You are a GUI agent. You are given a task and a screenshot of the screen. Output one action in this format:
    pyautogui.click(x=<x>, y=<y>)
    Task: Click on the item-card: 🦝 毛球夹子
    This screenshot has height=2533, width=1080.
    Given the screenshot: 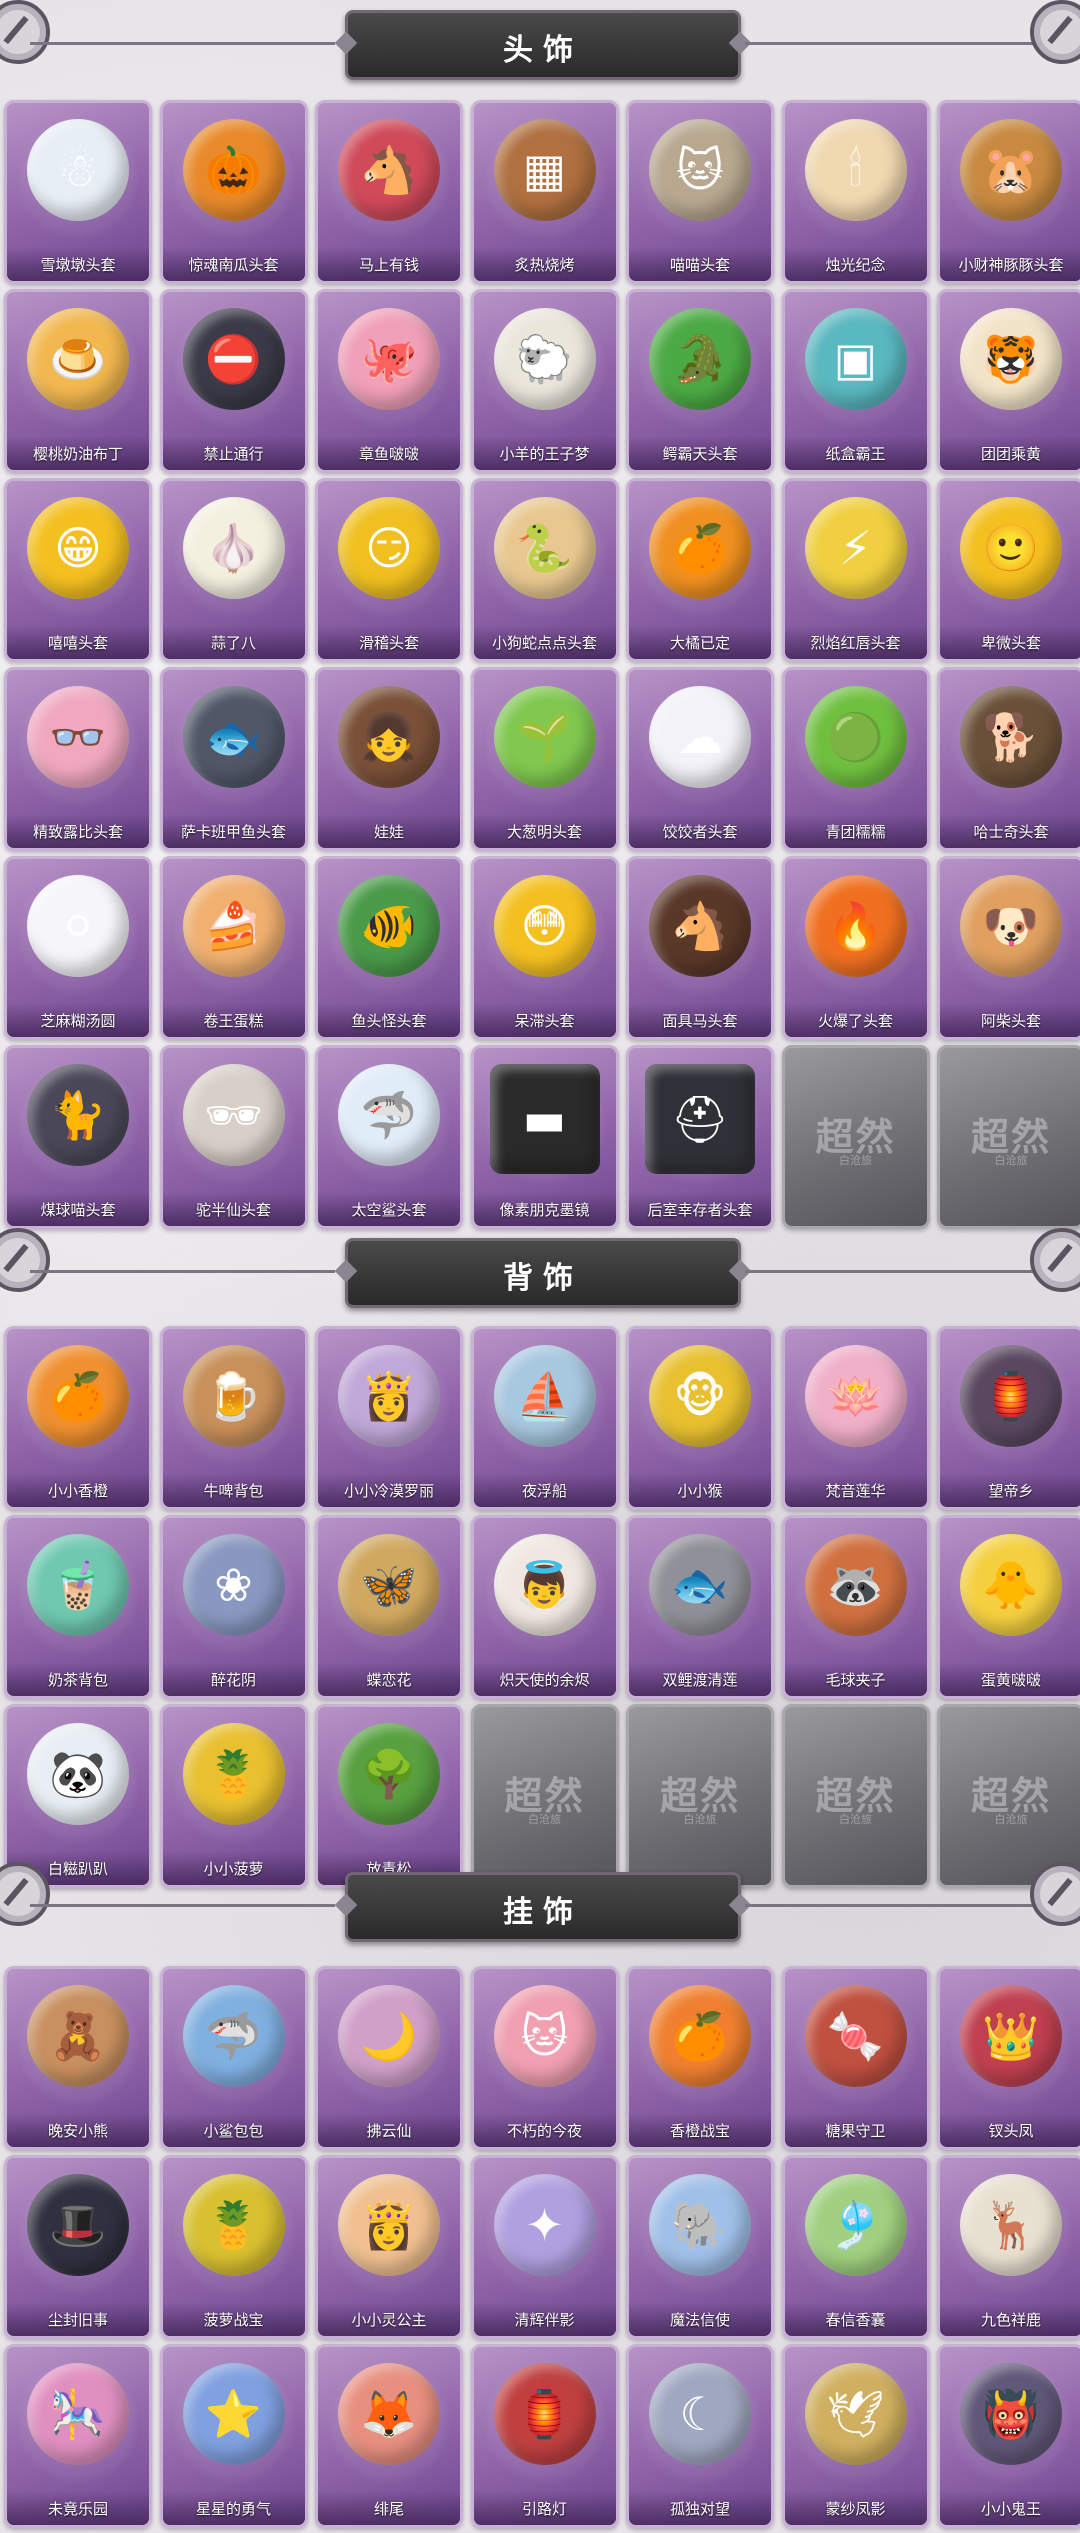 What is the action you would take?
    pyautogui.click(x=855, y=1607)
    